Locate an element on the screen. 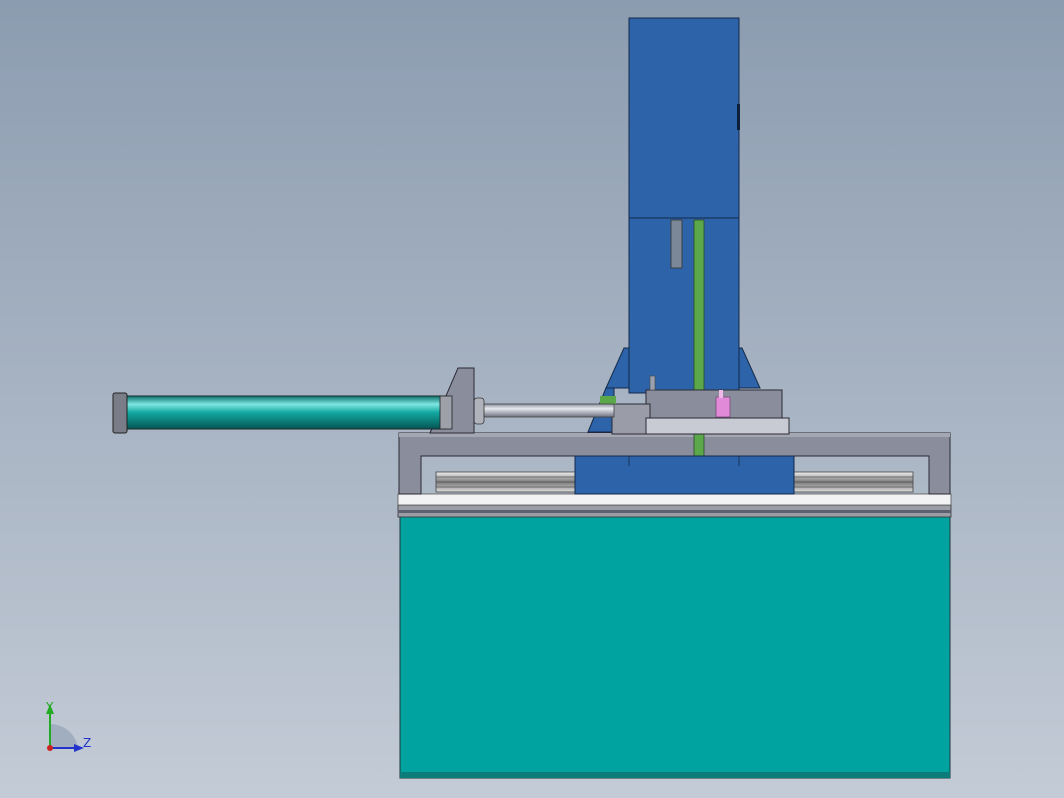 The image size is (1064, 798). triad-y-label: Y is located at coordinates (49, 707).